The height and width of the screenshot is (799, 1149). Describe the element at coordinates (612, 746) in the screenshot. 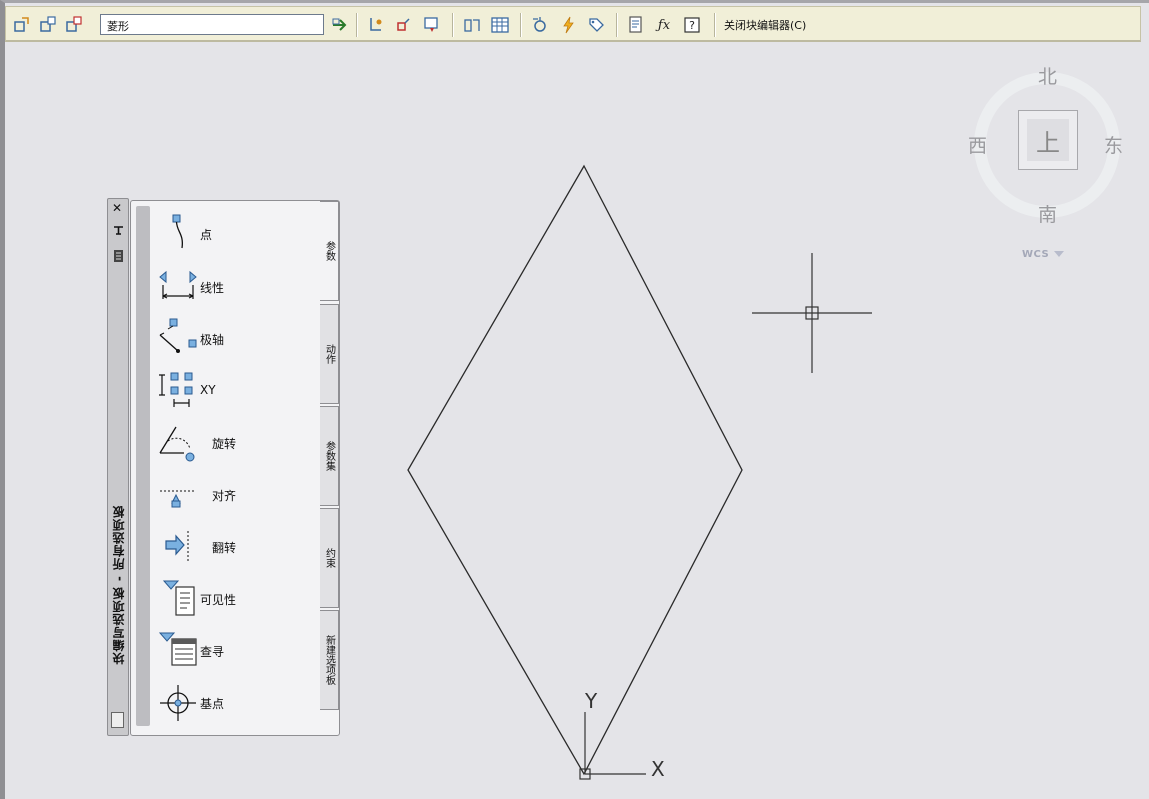

I see `ucs-icon` at that location.